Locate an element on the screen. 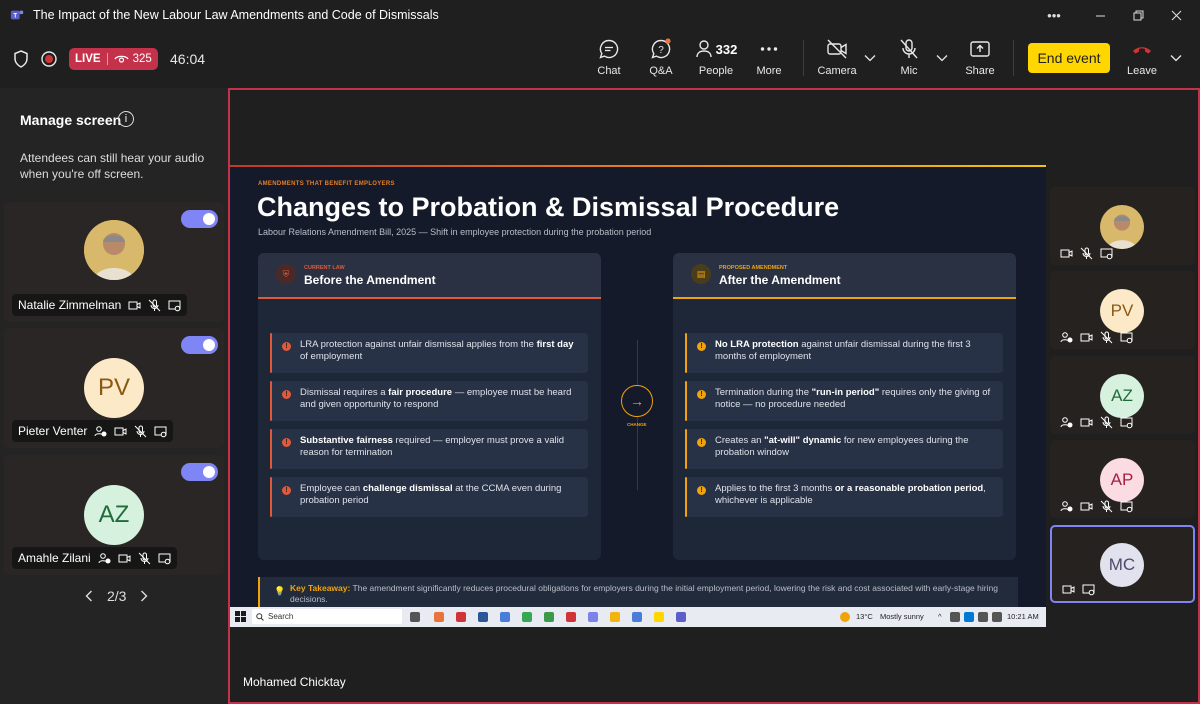 Image resolution: width=1200 pixels, height=704 pixels. next-page-icon is located at coordinates (144, 596).